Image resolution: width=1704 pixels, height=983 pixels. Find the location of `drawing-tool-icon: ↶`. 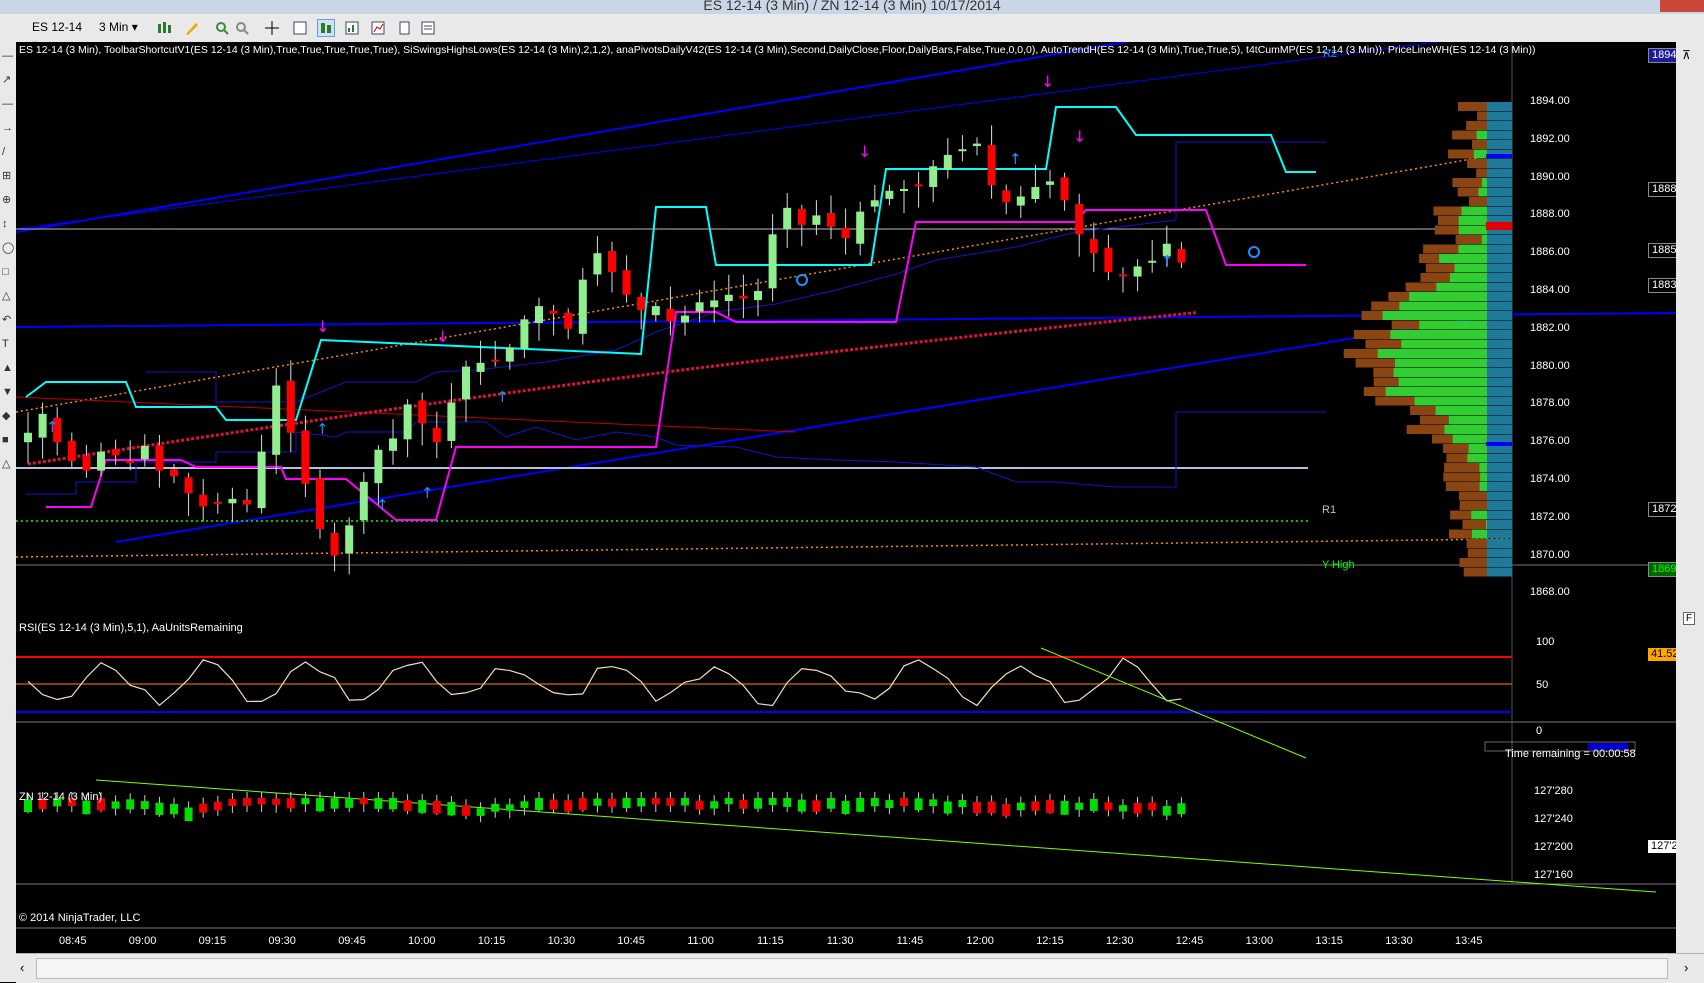

drawing-tool-icon: ↶ is located at coordinates (8, 320).